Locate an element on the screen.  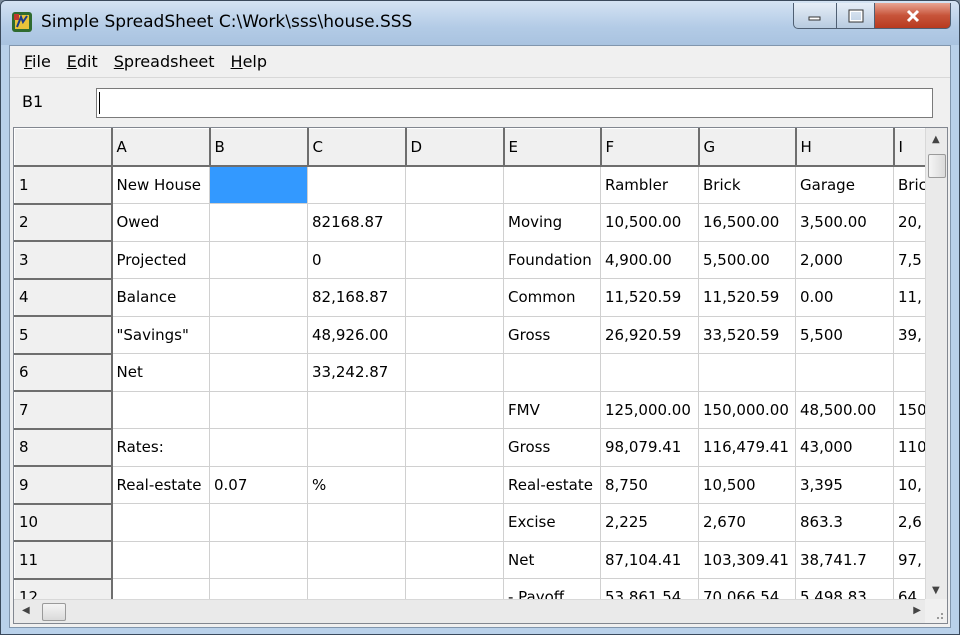
cell-d6 is located at coordinates (454, 372).